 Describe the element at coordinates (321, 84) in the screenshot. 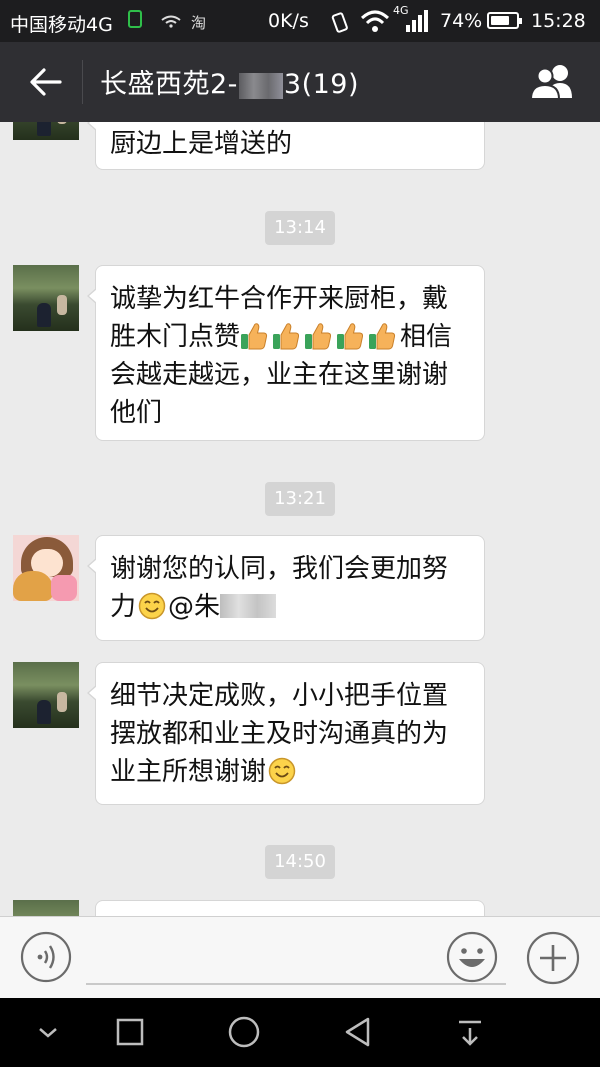

I see `title-suffix: 3(19)` at that location.